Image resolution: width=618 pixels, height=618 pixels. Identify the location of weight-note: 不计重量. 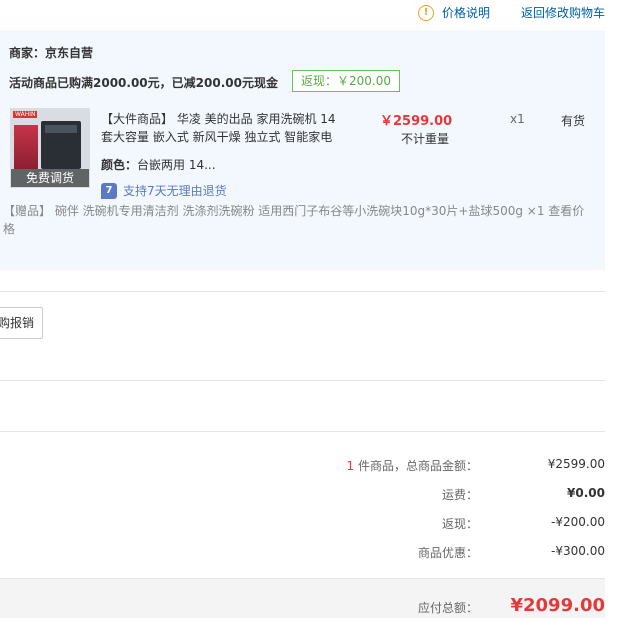
(425, 139).